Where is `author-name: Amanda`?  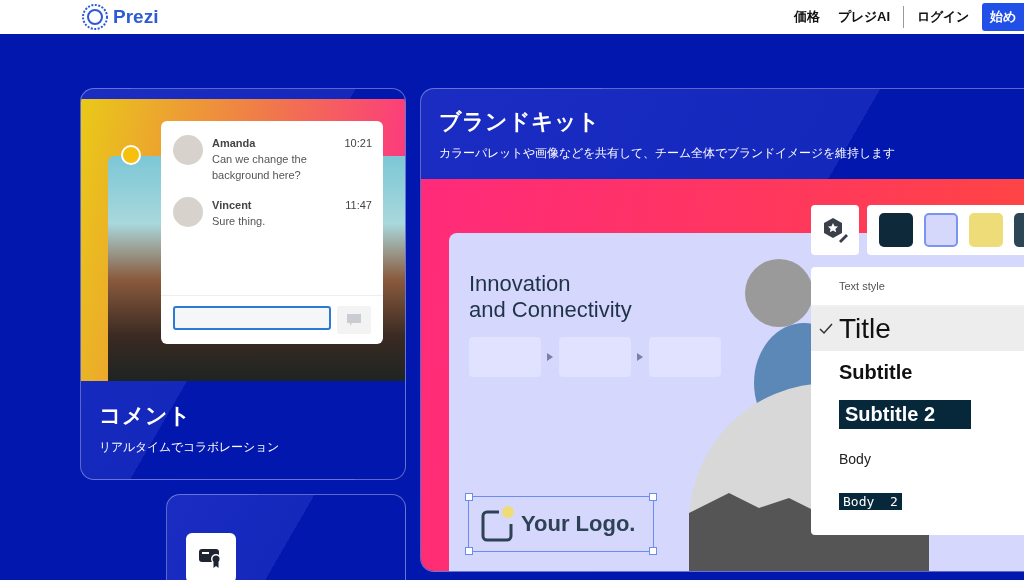 author-name: Amanda is located at coordinates (234, 143).